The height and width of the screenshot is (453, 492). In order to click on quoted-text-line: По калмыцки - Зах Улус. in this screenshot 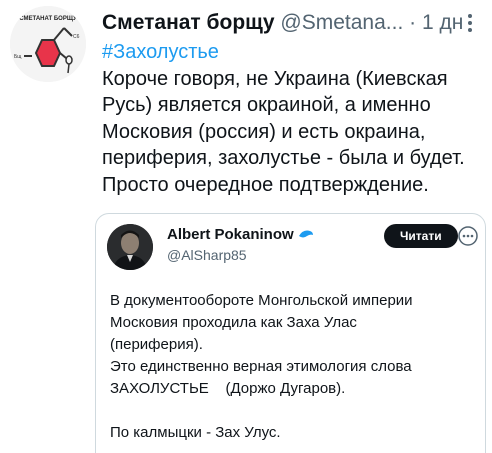, I will do `click(195, 432)`.